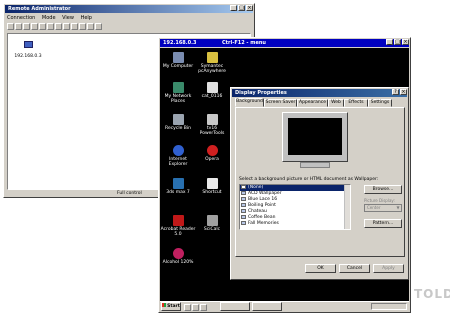  What do you see at coordinates (212, 192) in the screenshot?
I see `icon-label: Shortcut` at bounding box center [212, 192].